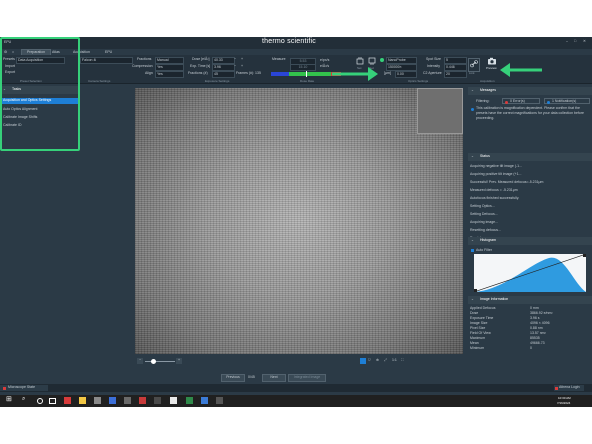 This screenshot has width=592, height=444. What do you see at coordinates (274, 378) in the screenshot?
I see `next-button: Next` at bounding box center [274, 378].